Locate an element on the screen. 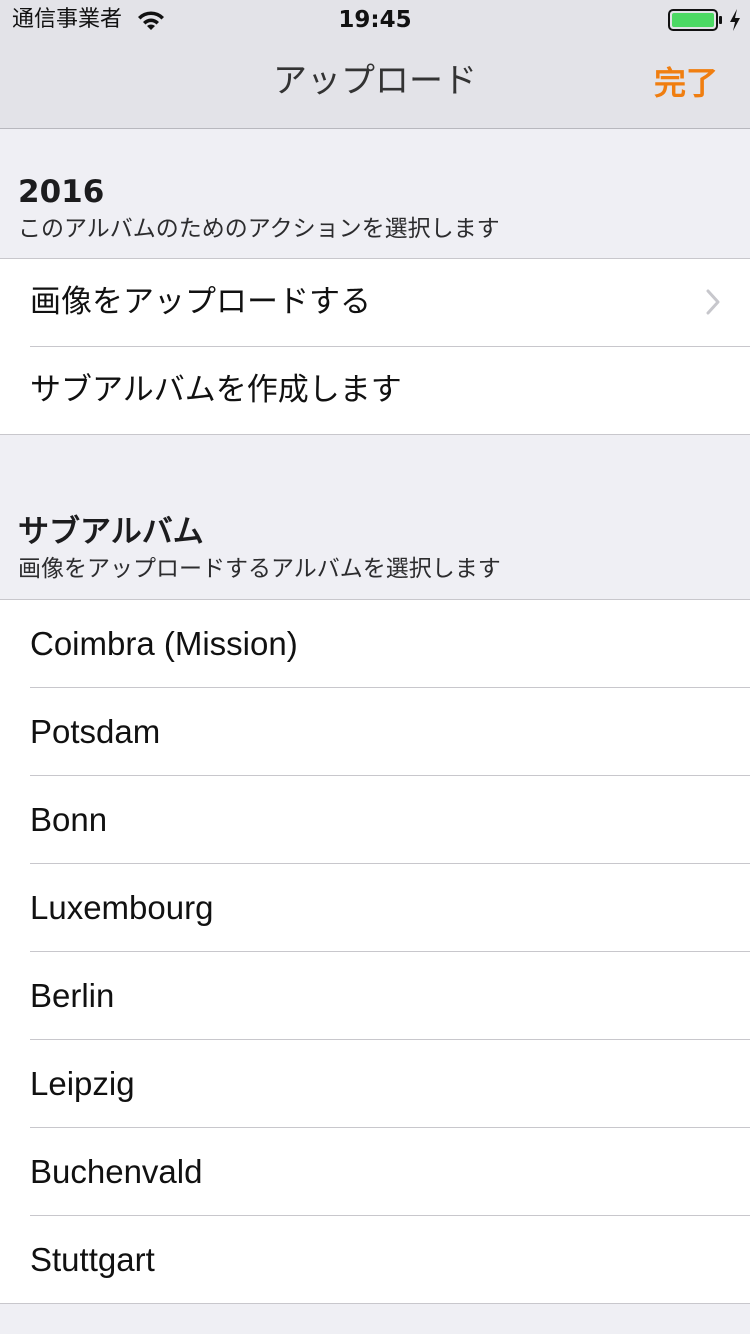 This screenshot has width=750, height=1334. album-name: Berlin is located at coordinates (72, 995).